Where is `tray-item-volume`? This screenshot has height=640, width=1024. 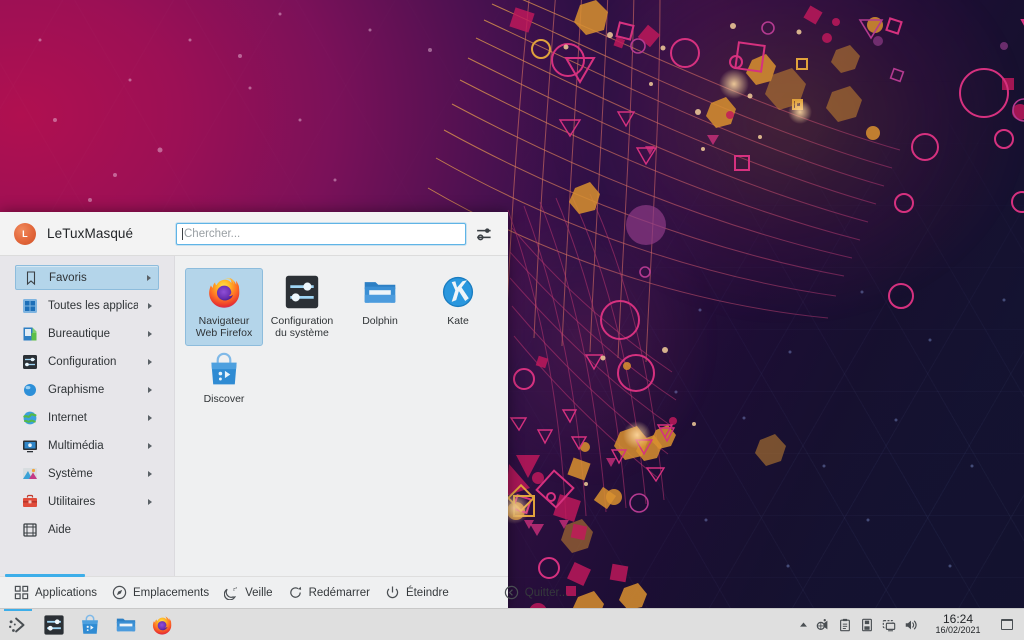
tray-item-volume is located at coordinates (911, 624).